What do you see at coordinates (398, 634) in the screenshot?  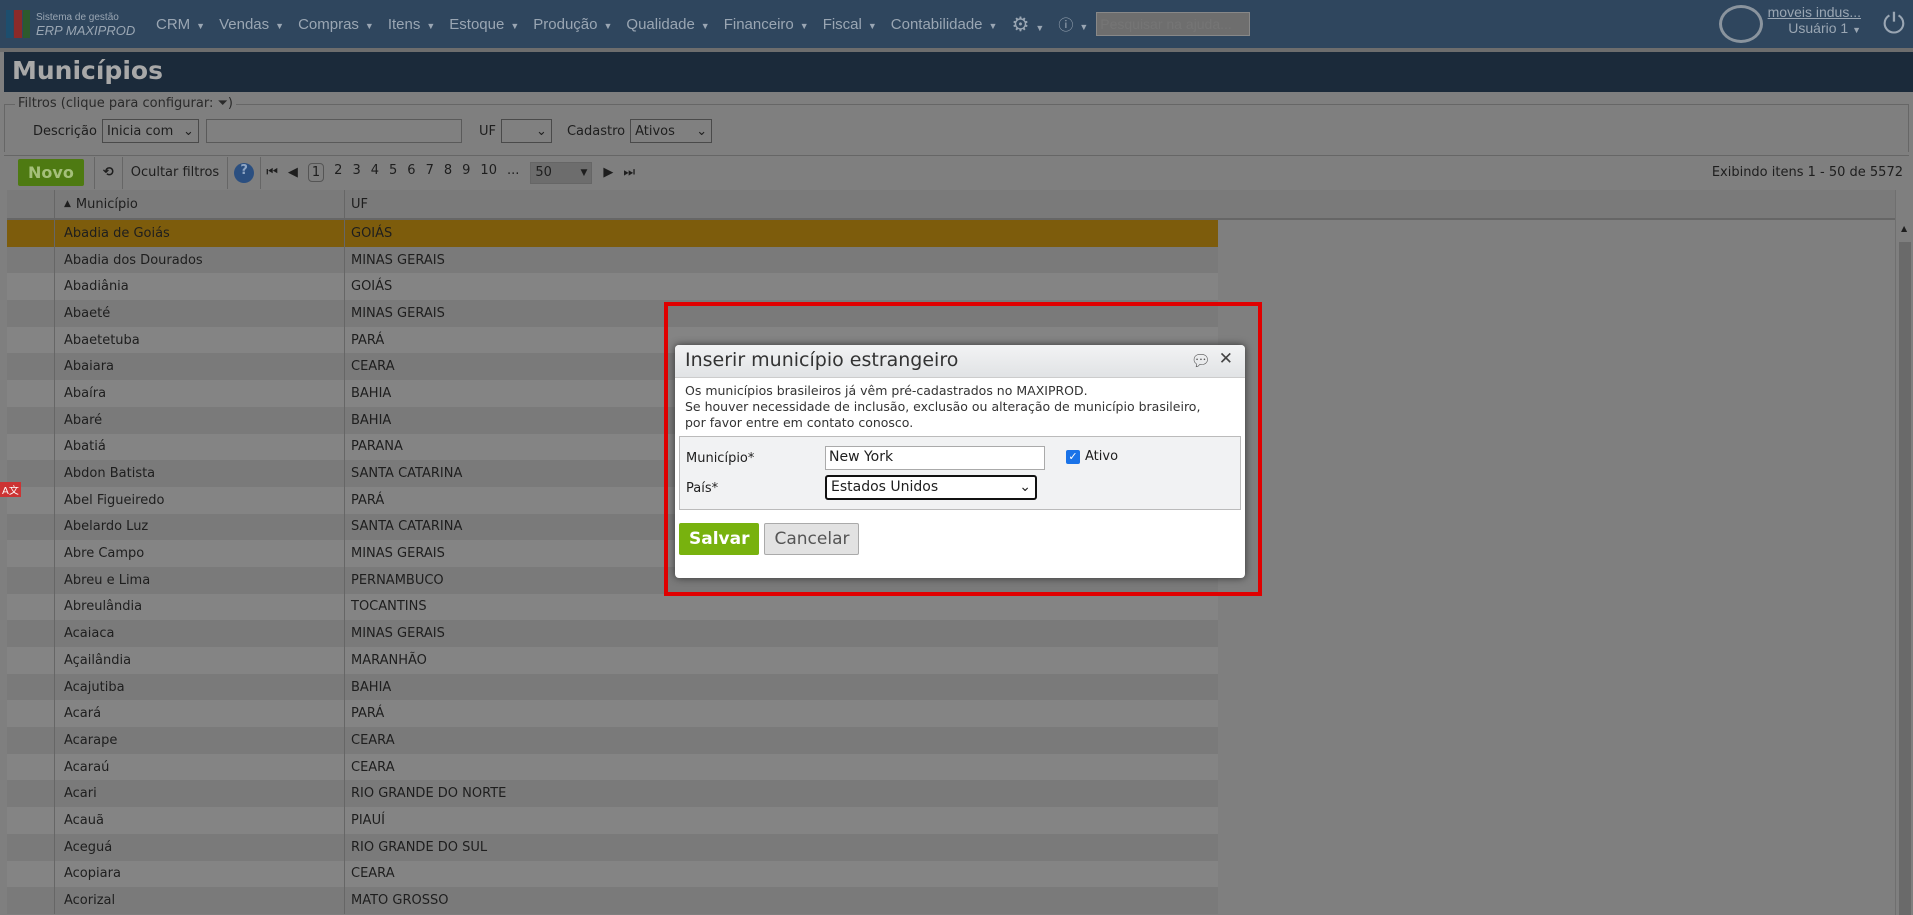 I see `cell-uf: MINAS GERAIS` at bounding box center [398, 634].